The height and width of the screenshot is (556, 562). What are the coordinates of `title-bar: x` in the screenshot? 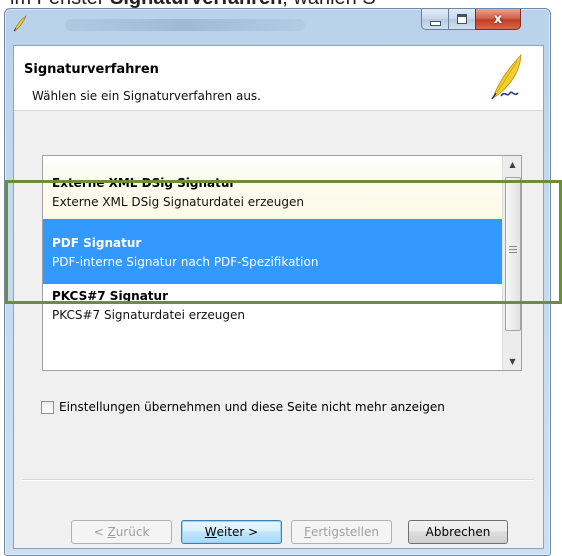 It's located at (277, 27).